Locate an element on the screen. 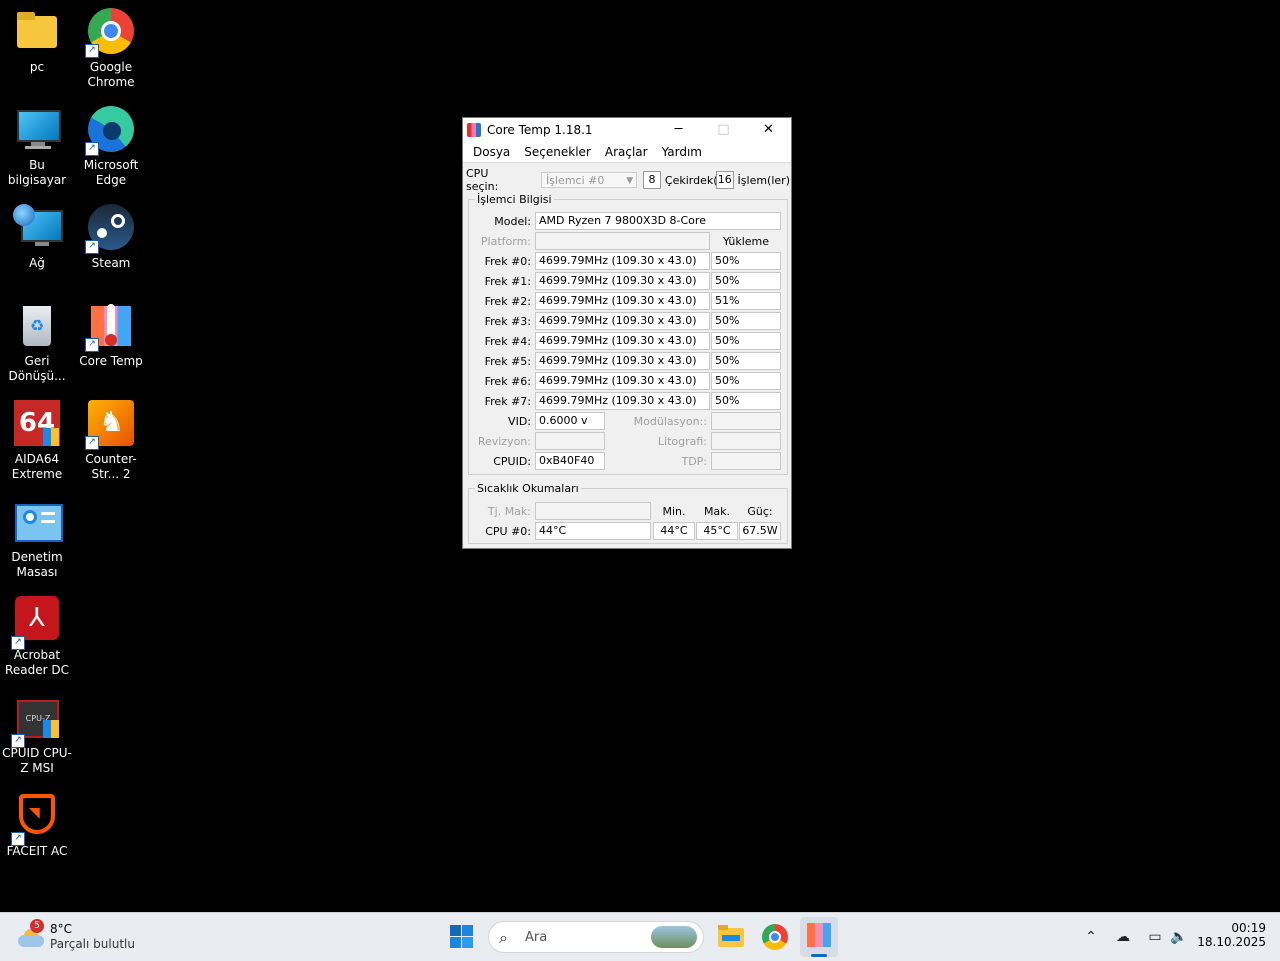 The image size is (1280, 961). core-temp-taskbar-button is located at coordinates (819, 937).